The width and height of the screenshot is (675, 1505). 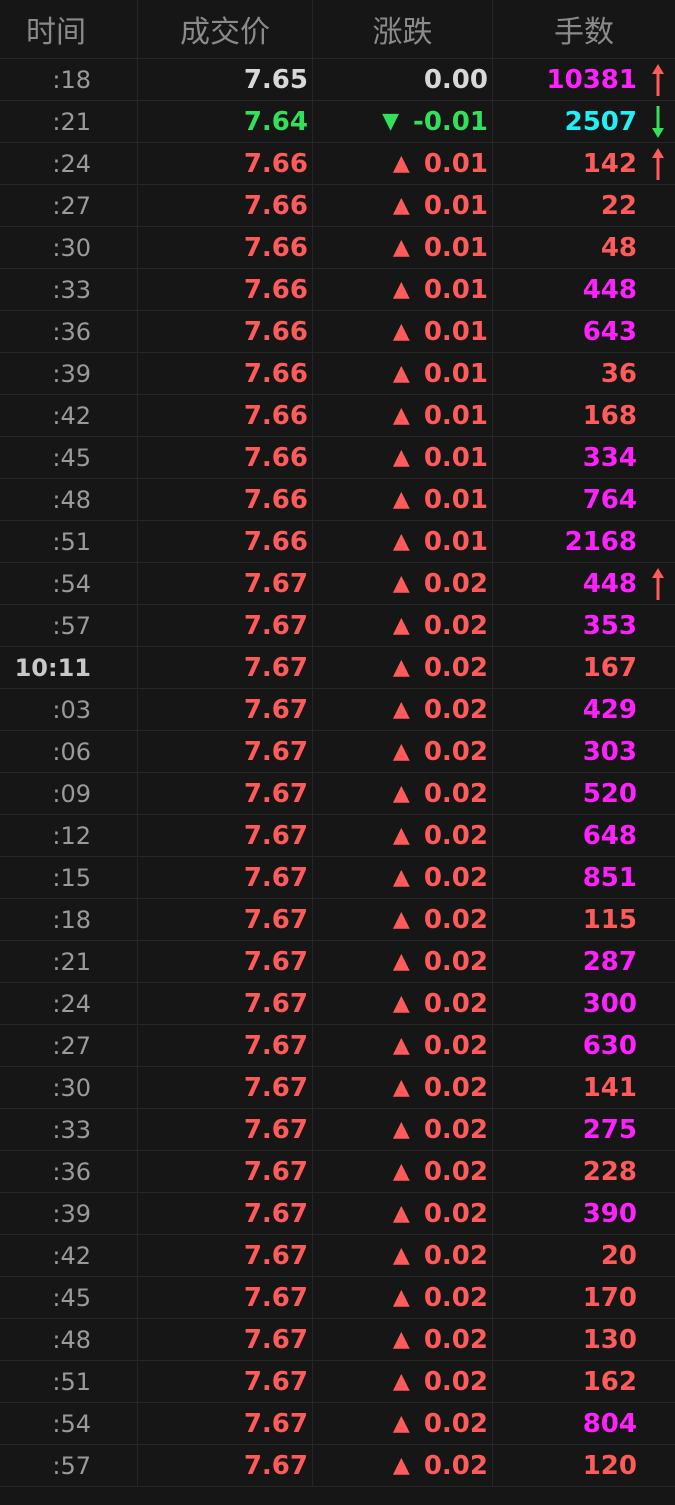 What do you see at coordinates (584, 415) in the screenshot?
I see `tick-volume: 168` at bounding box center [584, 415].